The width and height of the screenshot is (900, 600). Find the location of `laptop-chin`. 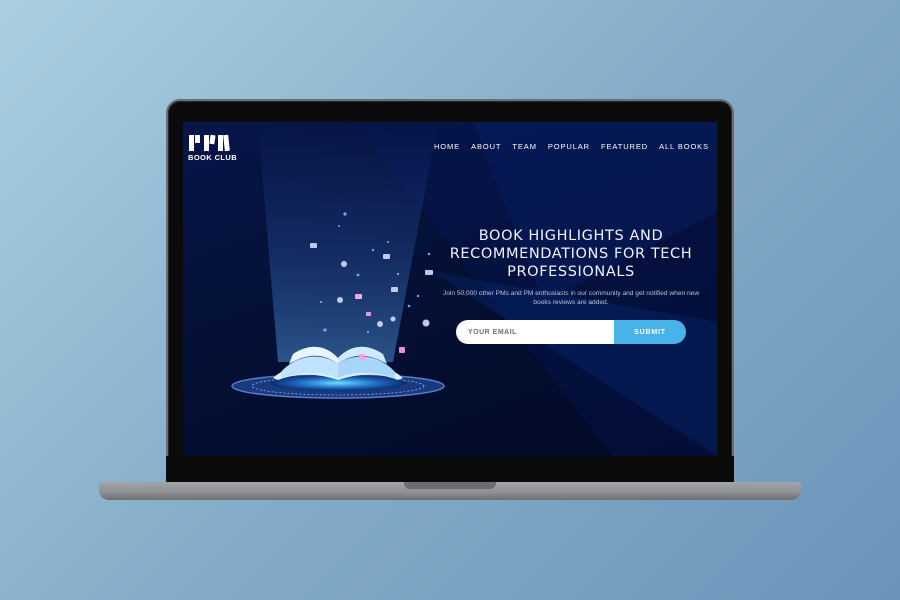

laptop-chin is located at coordinates (450, 470).